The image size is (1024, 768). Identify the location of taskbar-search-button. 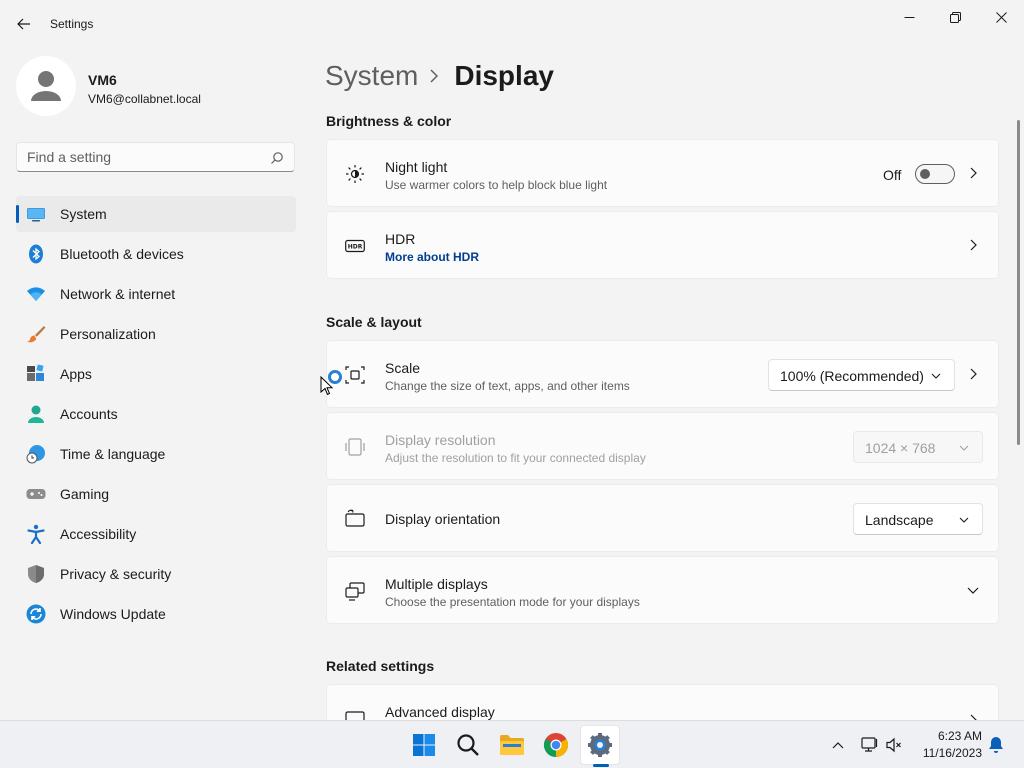
(468, 745).